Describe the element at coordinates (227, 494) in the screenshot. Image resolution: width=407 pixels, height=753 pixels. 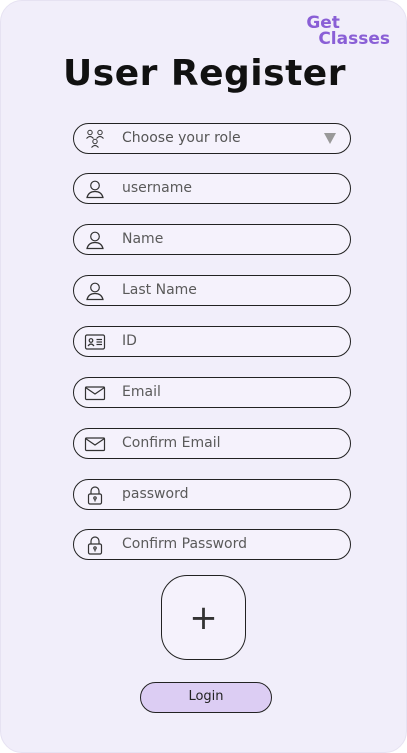
I see `password-input` at that location.